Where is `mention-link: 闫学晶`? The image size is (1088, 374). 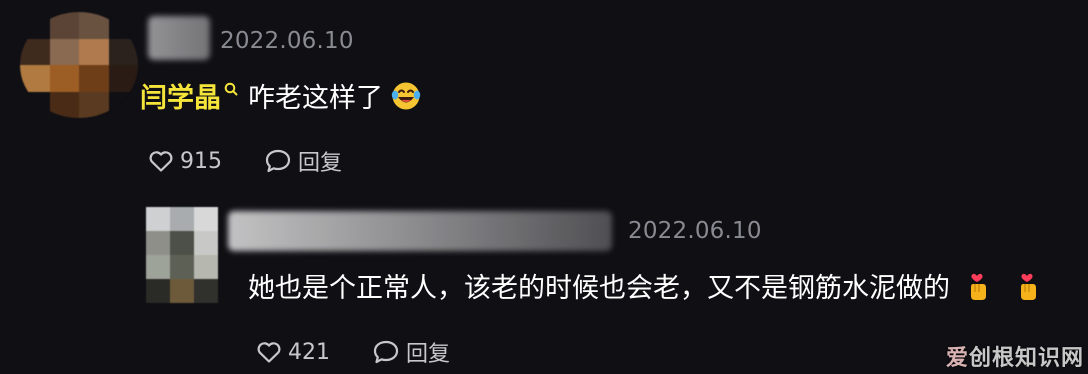
mention-link: 闫学晶 is located at coordinates (180, 95).